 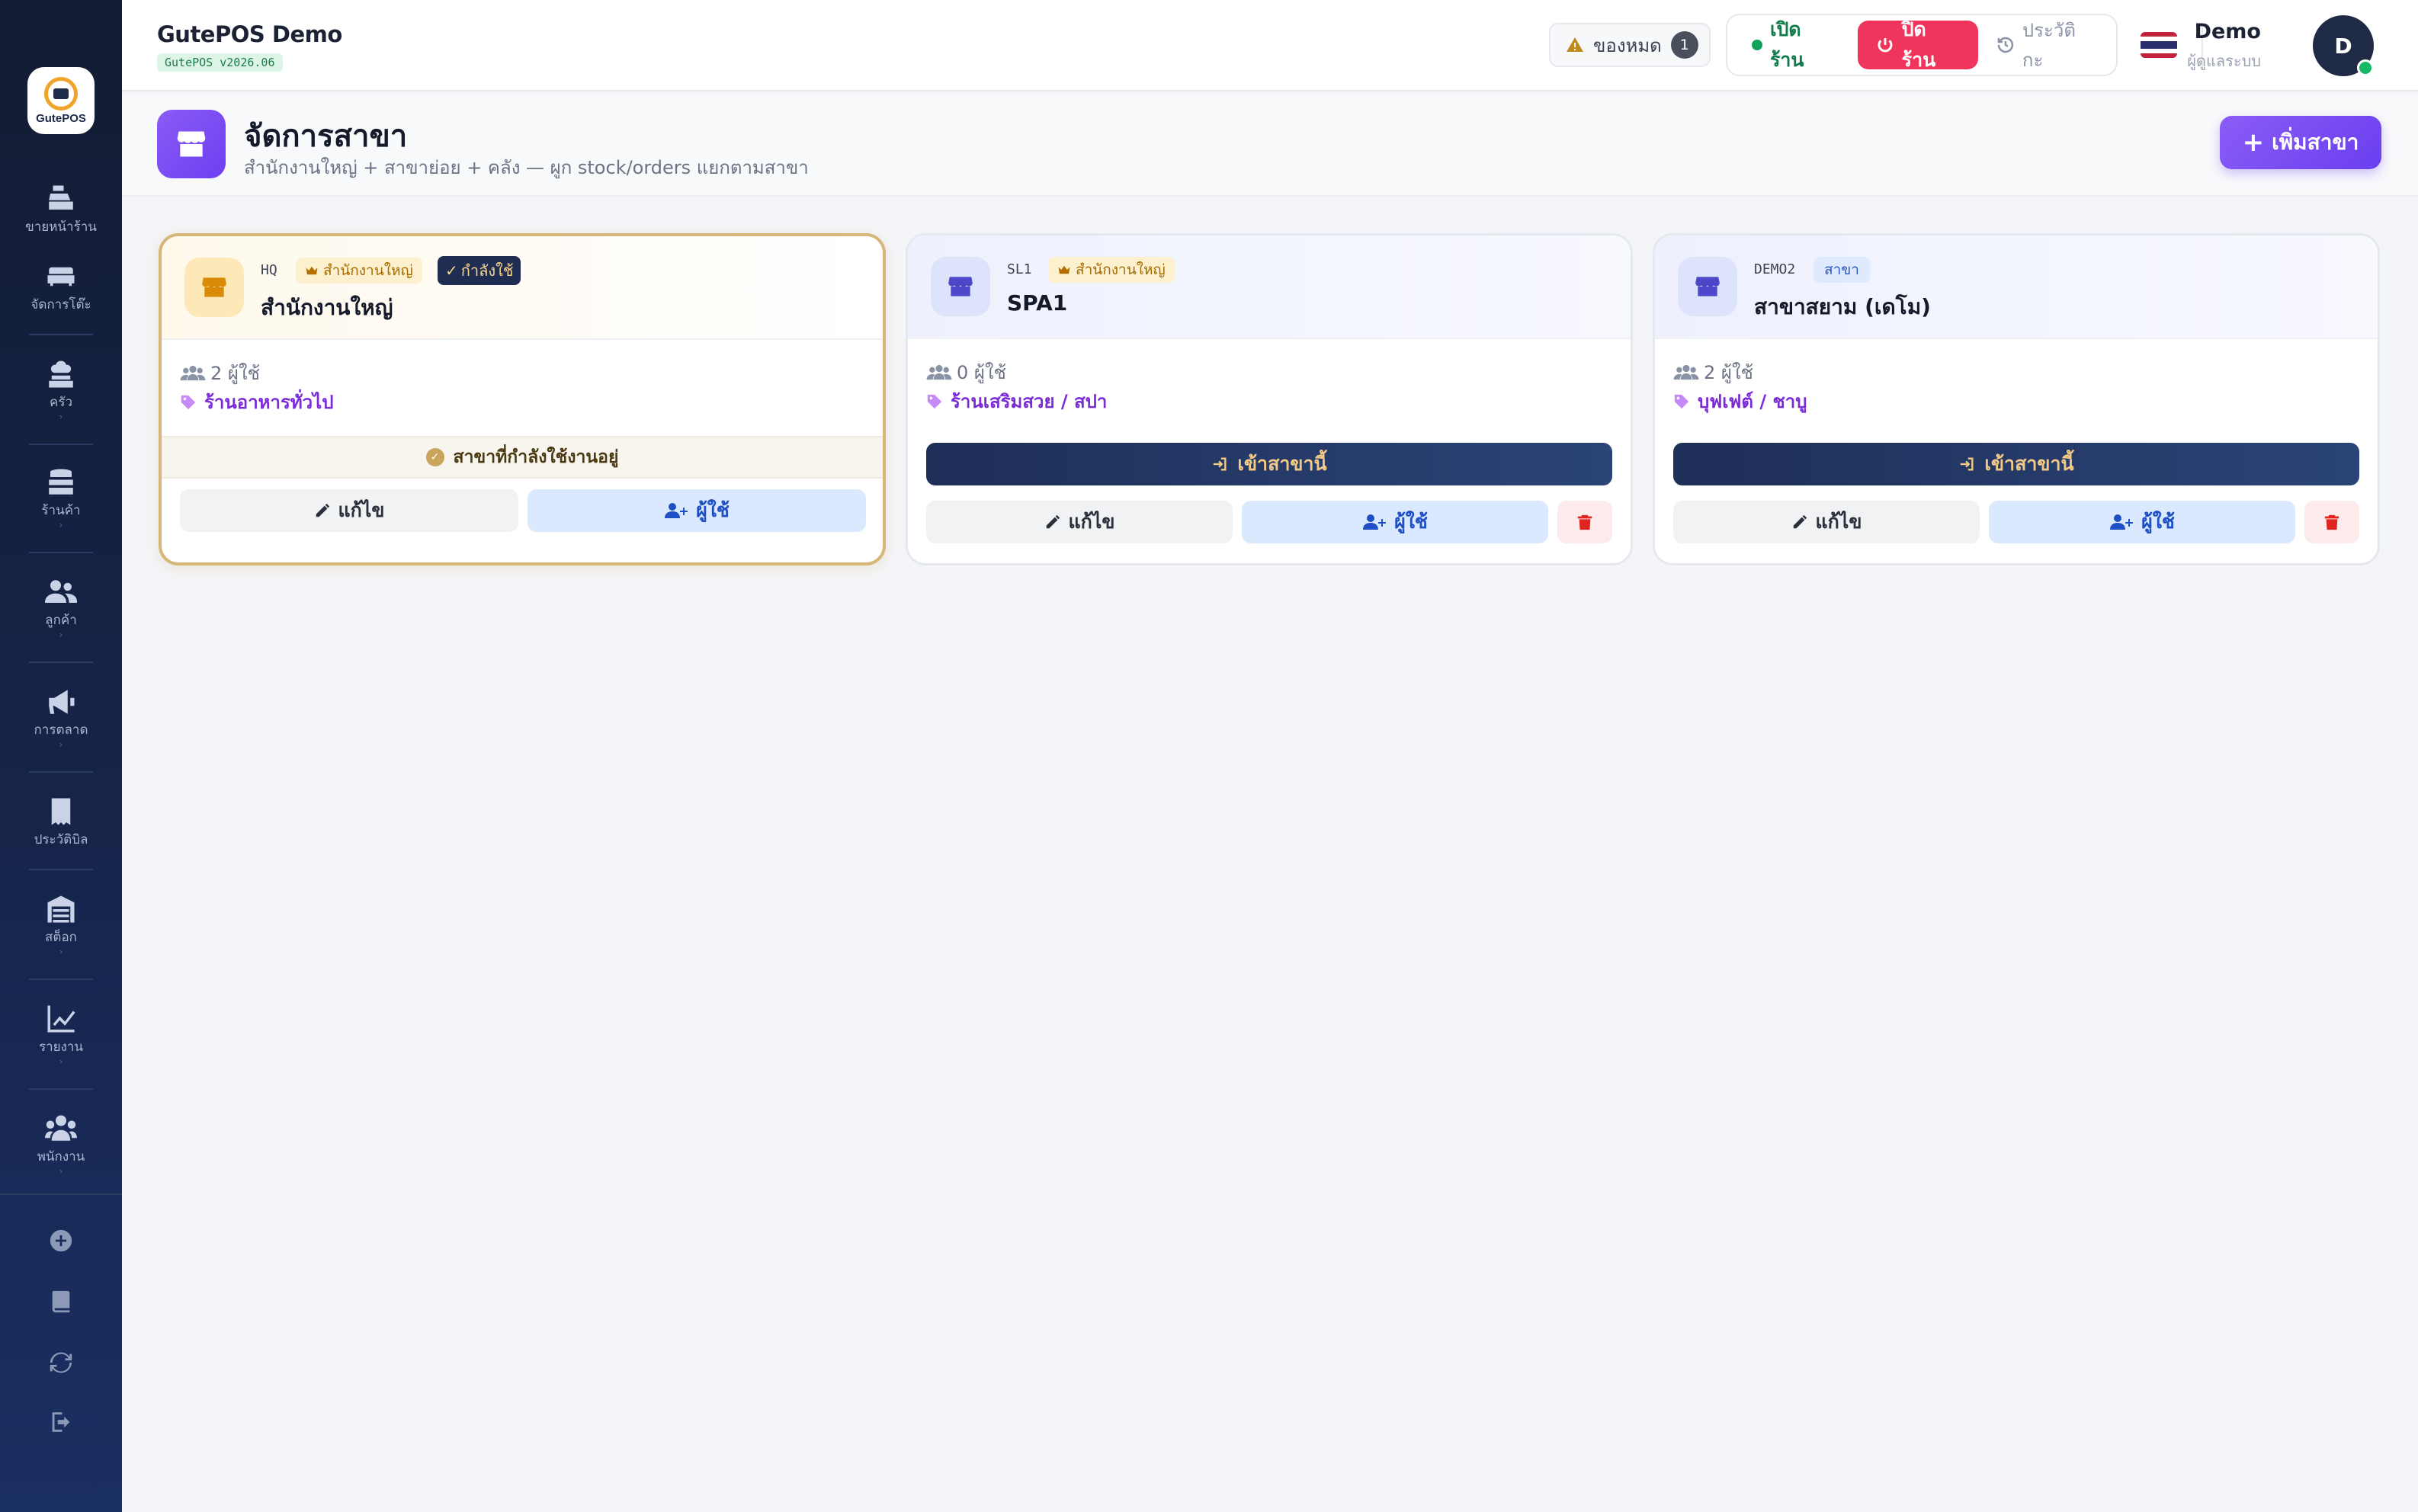 I want to click on add-branch-button: + เพิ่มสาขา, so click(x=2300, y=142).